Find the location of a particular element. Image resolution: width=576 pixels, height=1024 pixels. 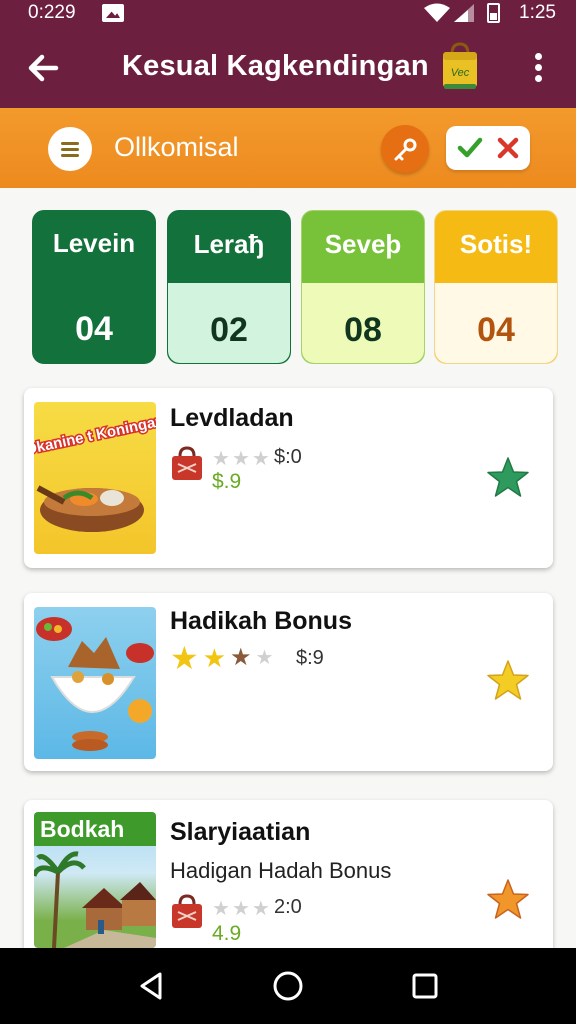

stat-tile-1: Levein 04 is located at coordinates (94, 287).